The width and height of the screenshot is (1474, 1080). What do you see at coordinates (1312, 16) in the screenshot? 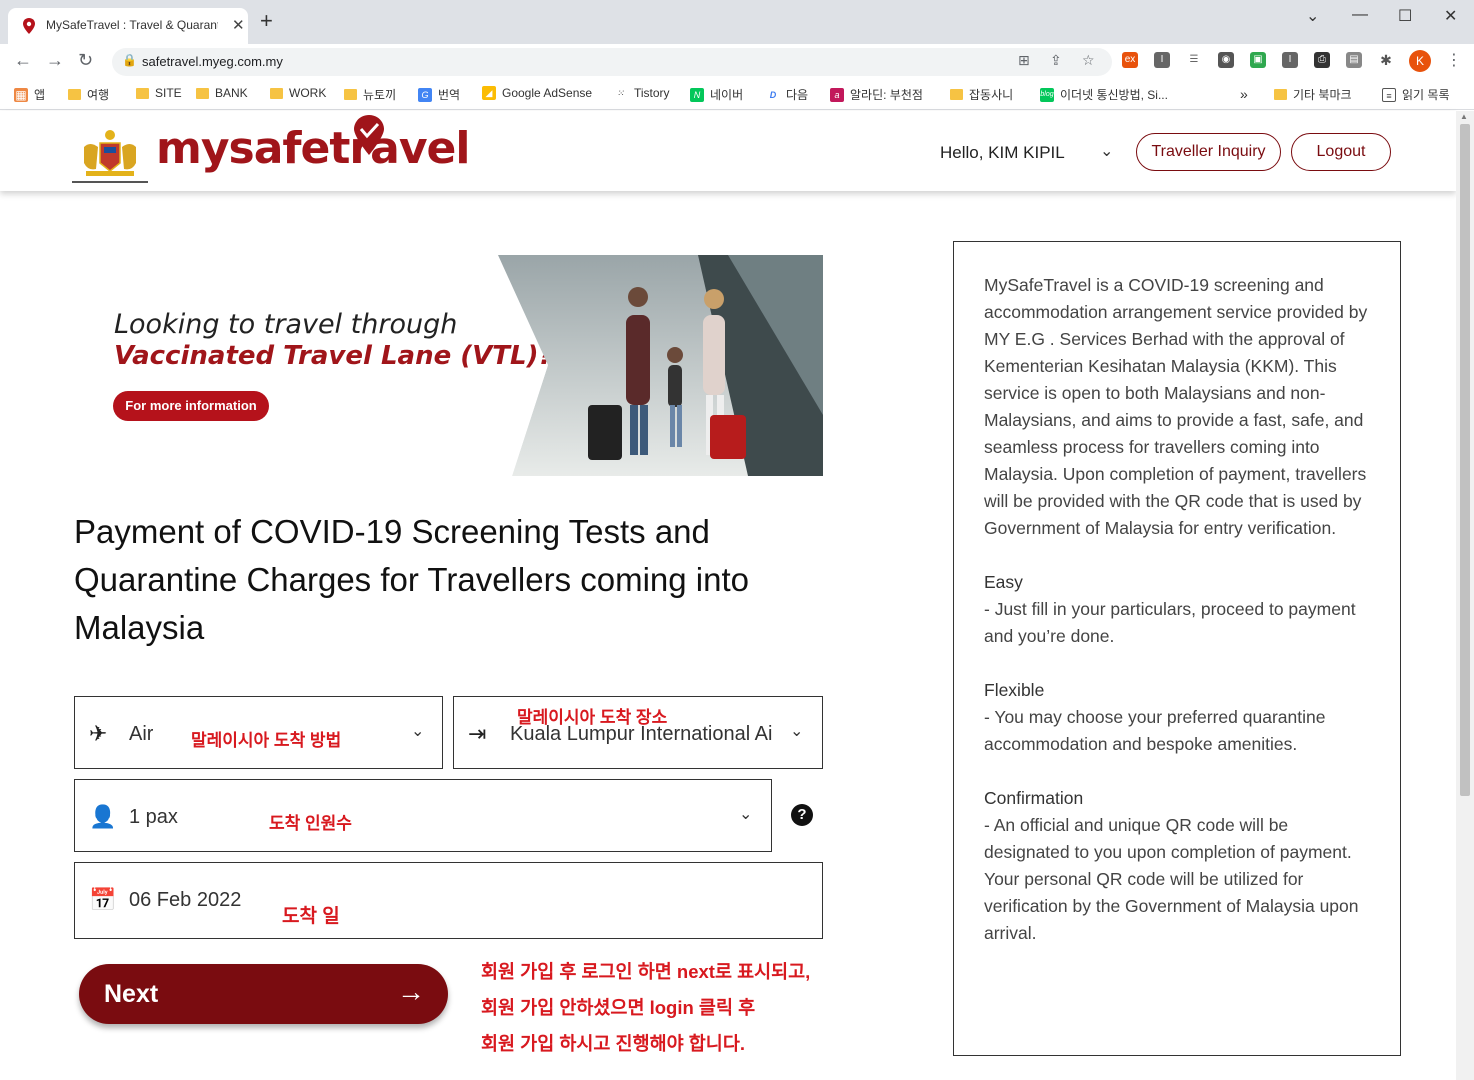
I see `tab-search-icon: ⌄` at bounding box center [1312, 16].